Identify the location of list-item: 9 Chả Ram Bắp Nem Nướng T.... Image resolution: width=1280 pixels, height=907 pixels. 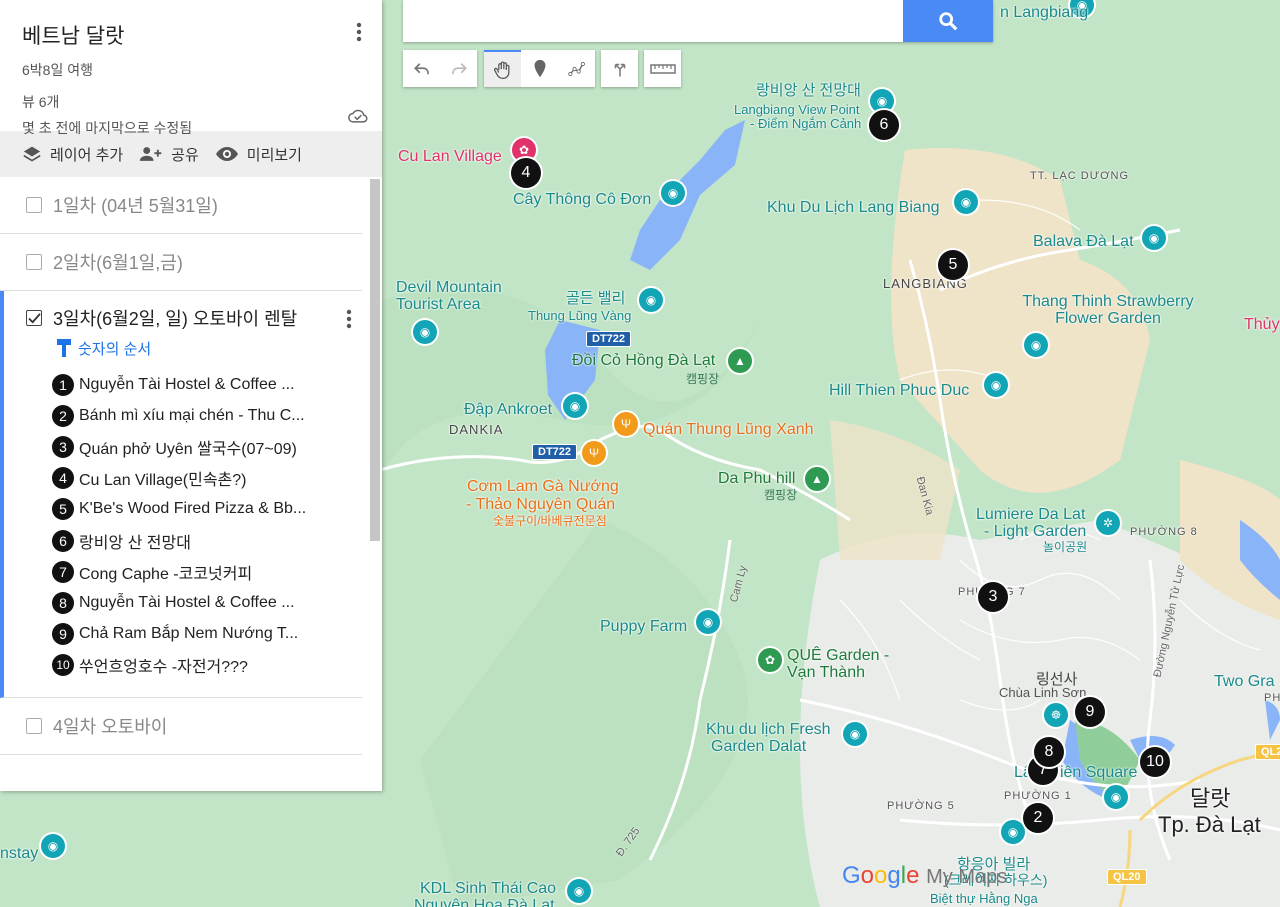
(183, 634).